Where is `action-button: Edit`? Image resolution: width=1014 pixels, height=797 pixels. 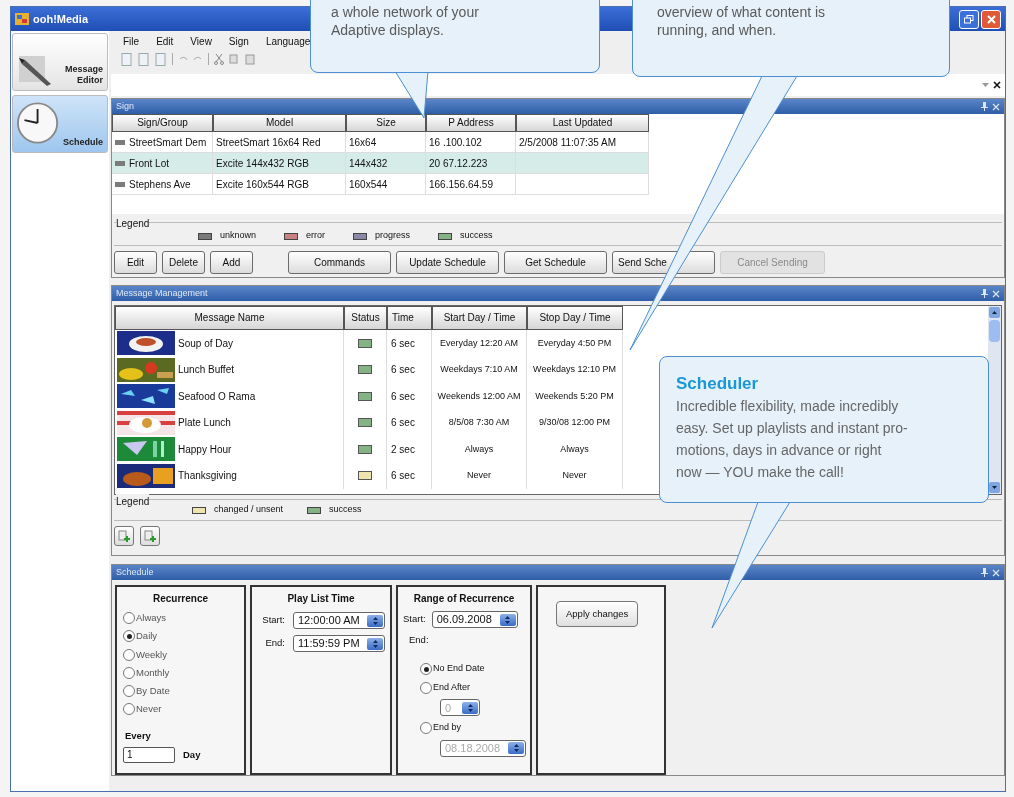 action-button: Edit is located at coordinates (135, 262).